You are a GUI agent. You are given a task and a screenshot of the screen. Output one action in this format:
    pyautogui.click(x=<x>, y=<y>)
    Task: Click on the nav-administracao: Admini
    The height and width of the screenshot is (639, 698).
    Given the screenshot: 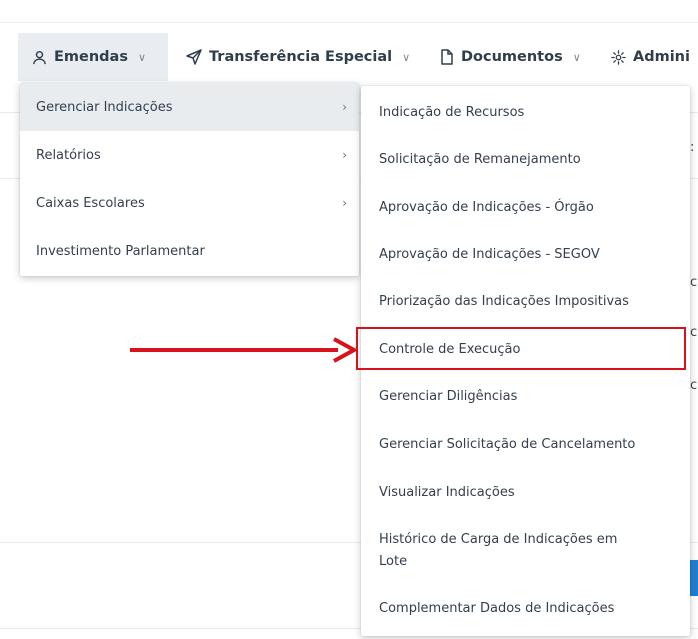 What is the action you would take?
    pyautogui.click(x=650, y=57)
    